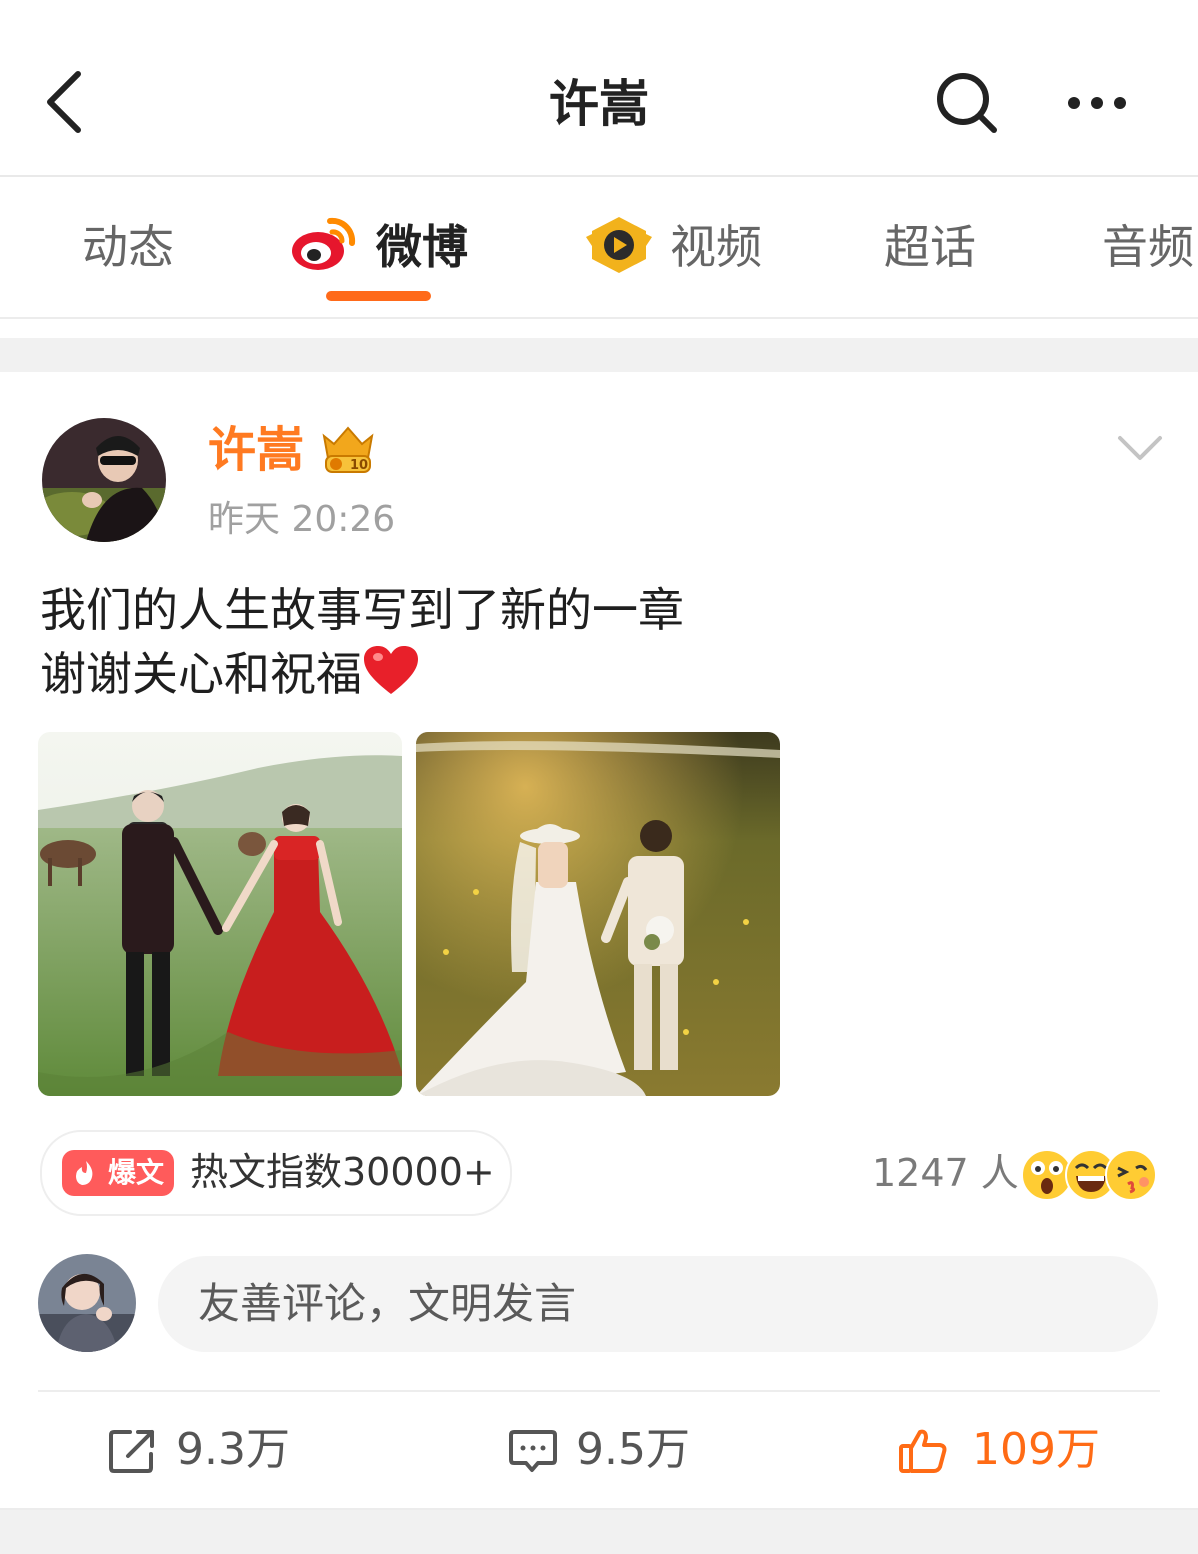  What do you see at coordinates (1097, 103) in the screenshot?
I see `more-icon` at bounding box center [1097, 103].